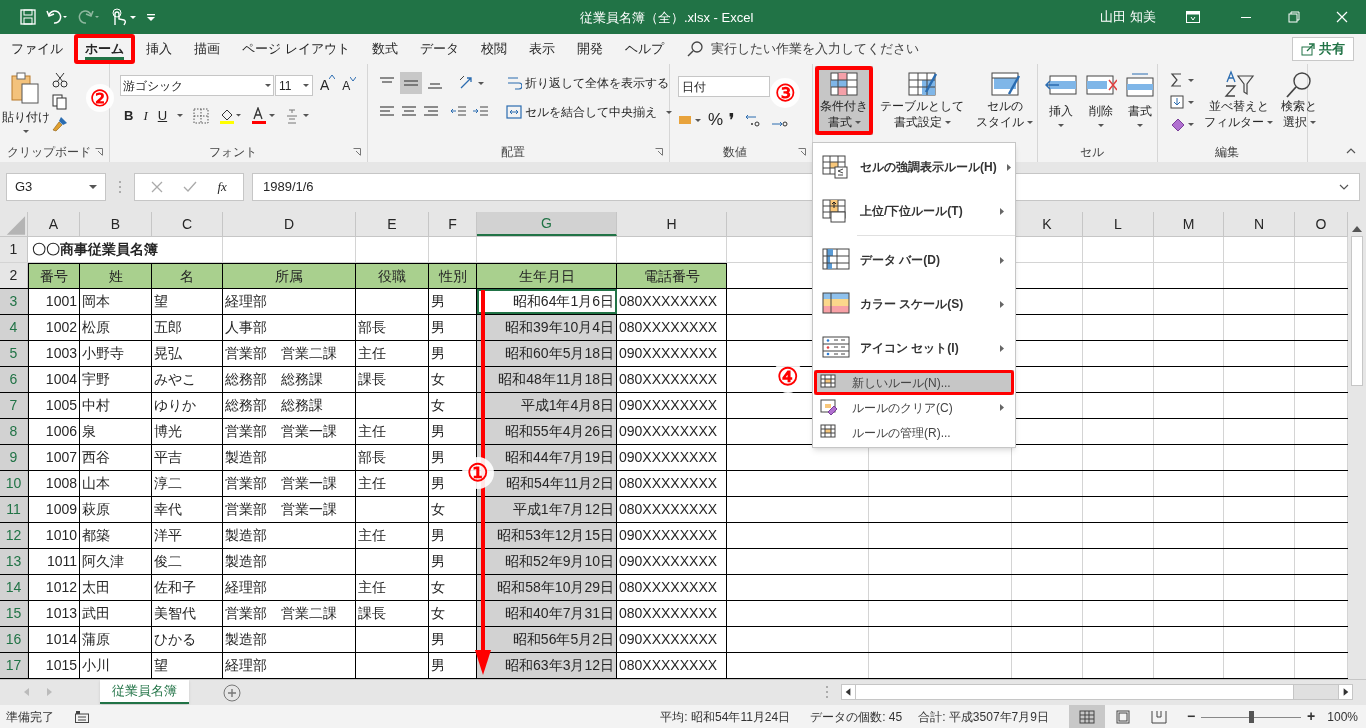 This screenshot has width=1366, height=728. I want to click on ribbon-tab: ホーム, so click(104, 49).